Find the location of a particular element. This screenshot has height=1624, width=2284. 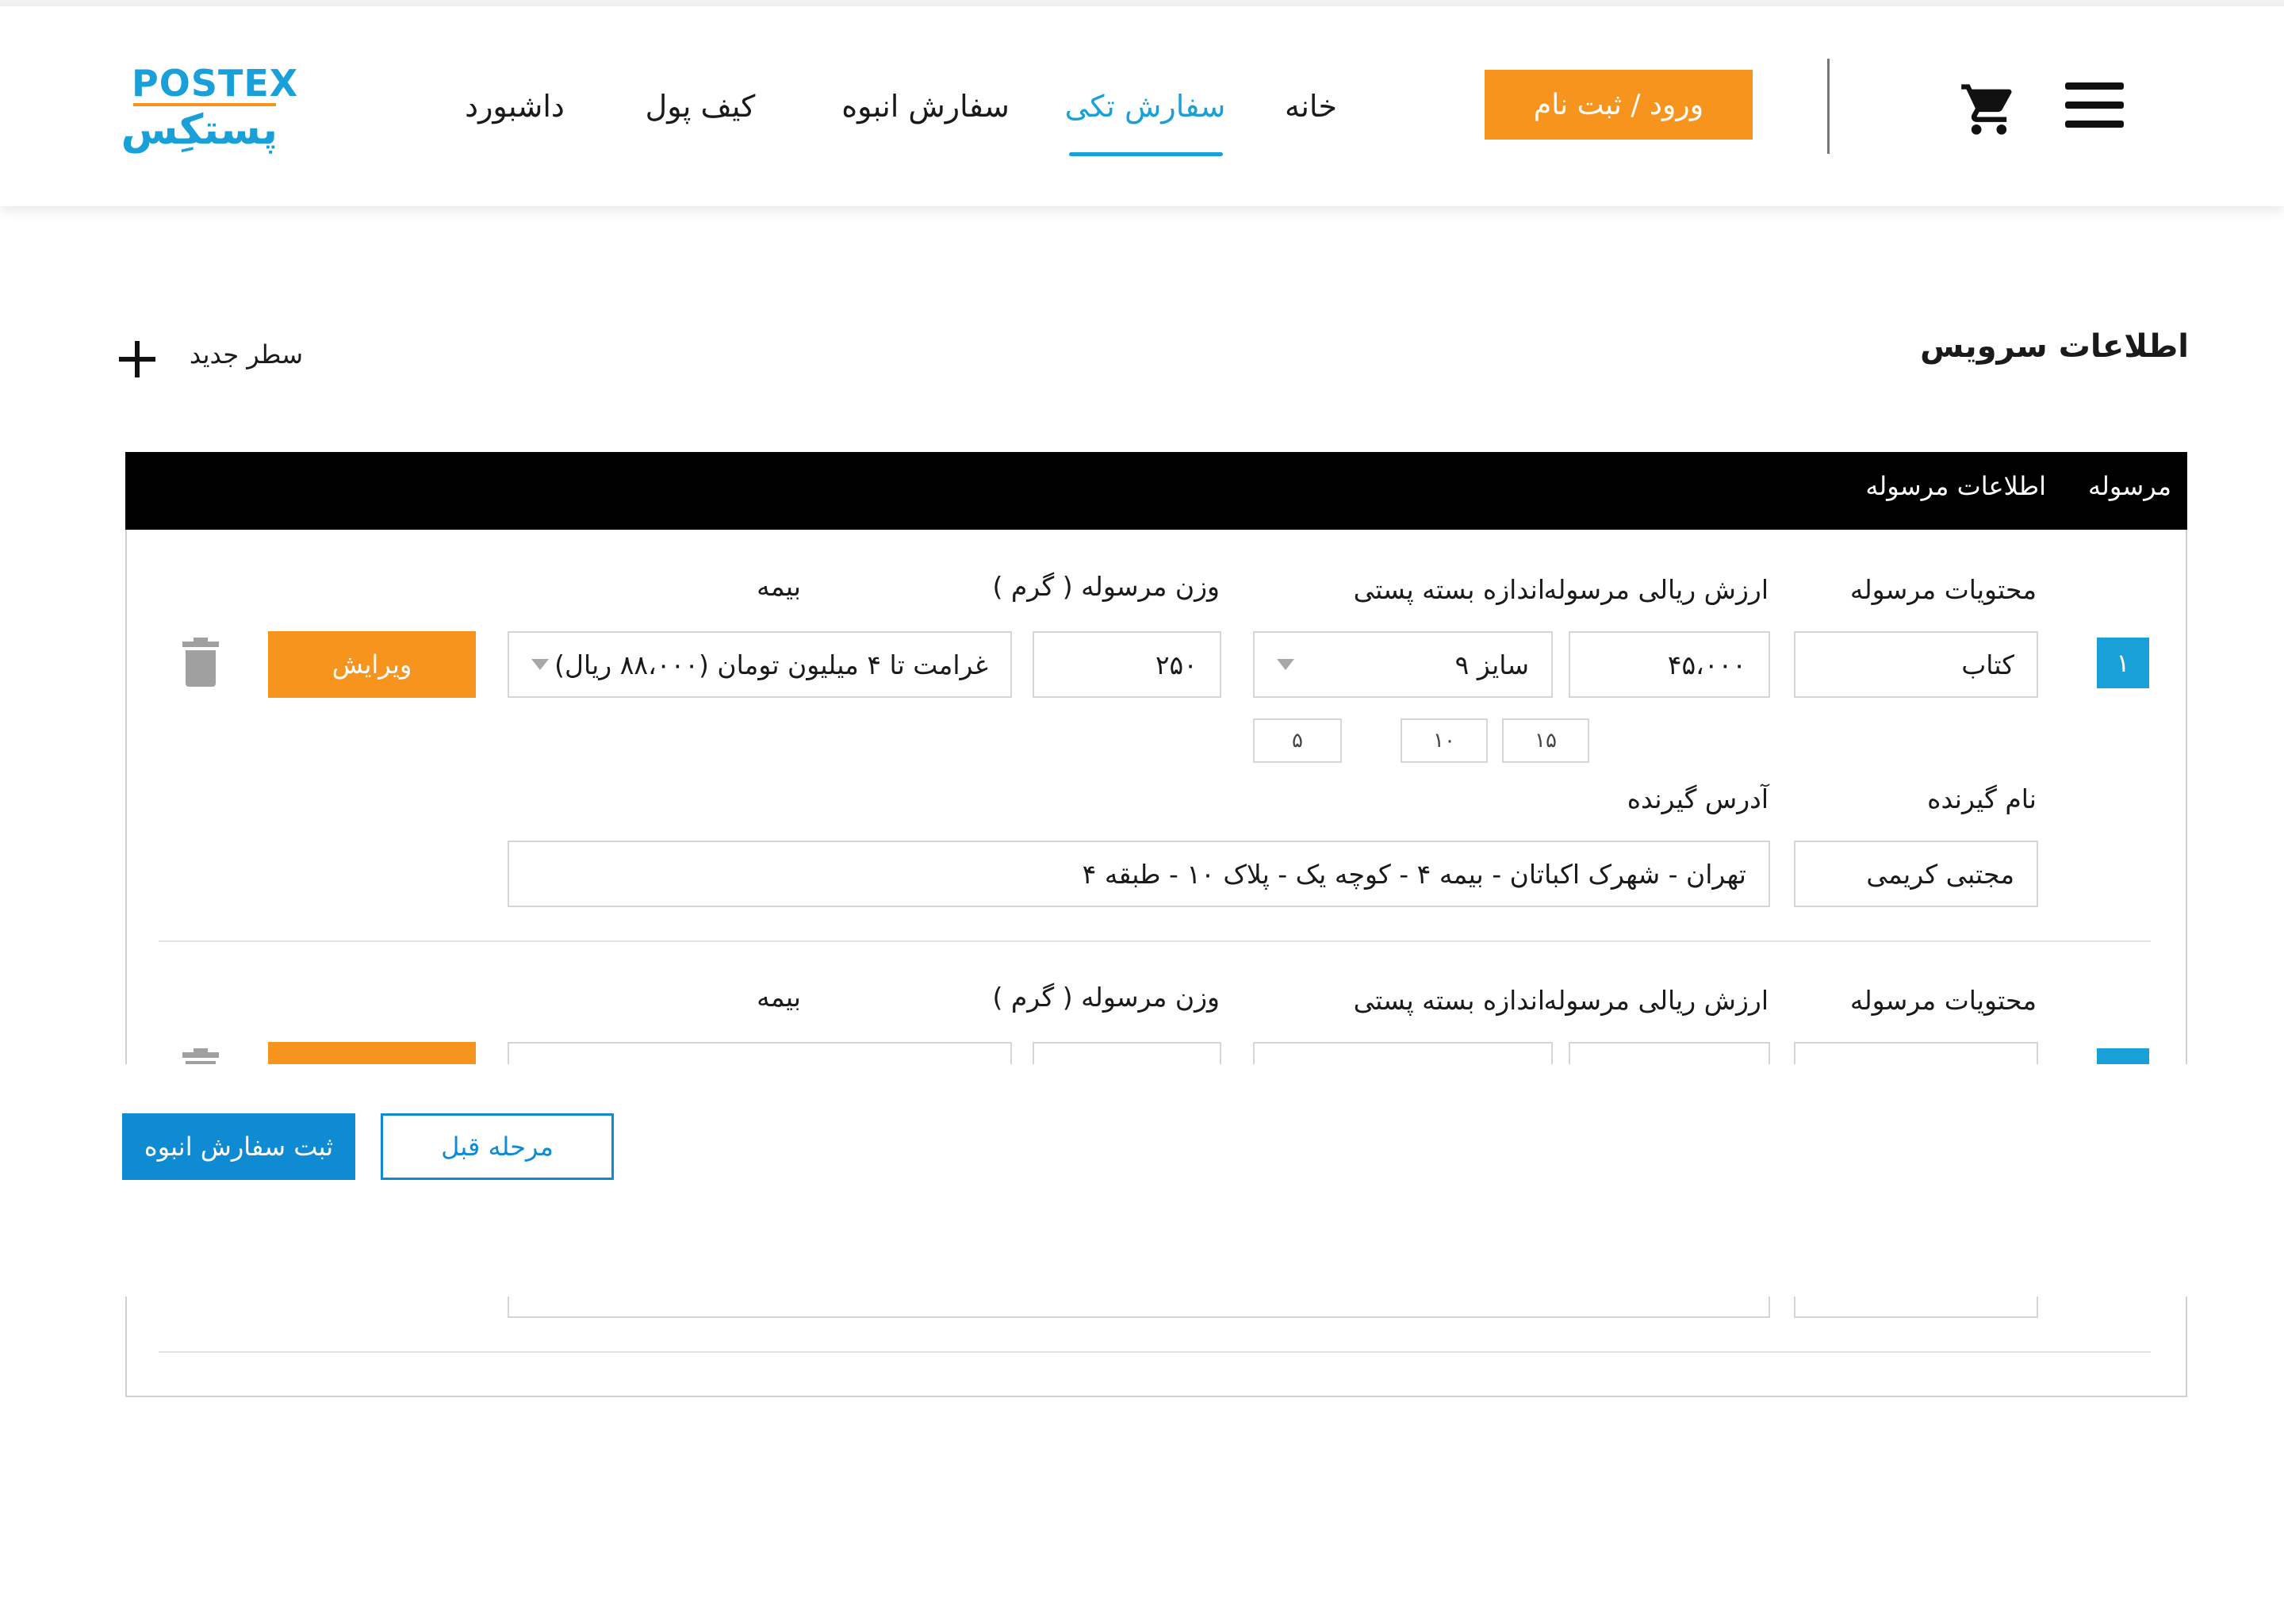

recipient-name-input: مجتبی کریمی is located at coordinates (1916, 874).